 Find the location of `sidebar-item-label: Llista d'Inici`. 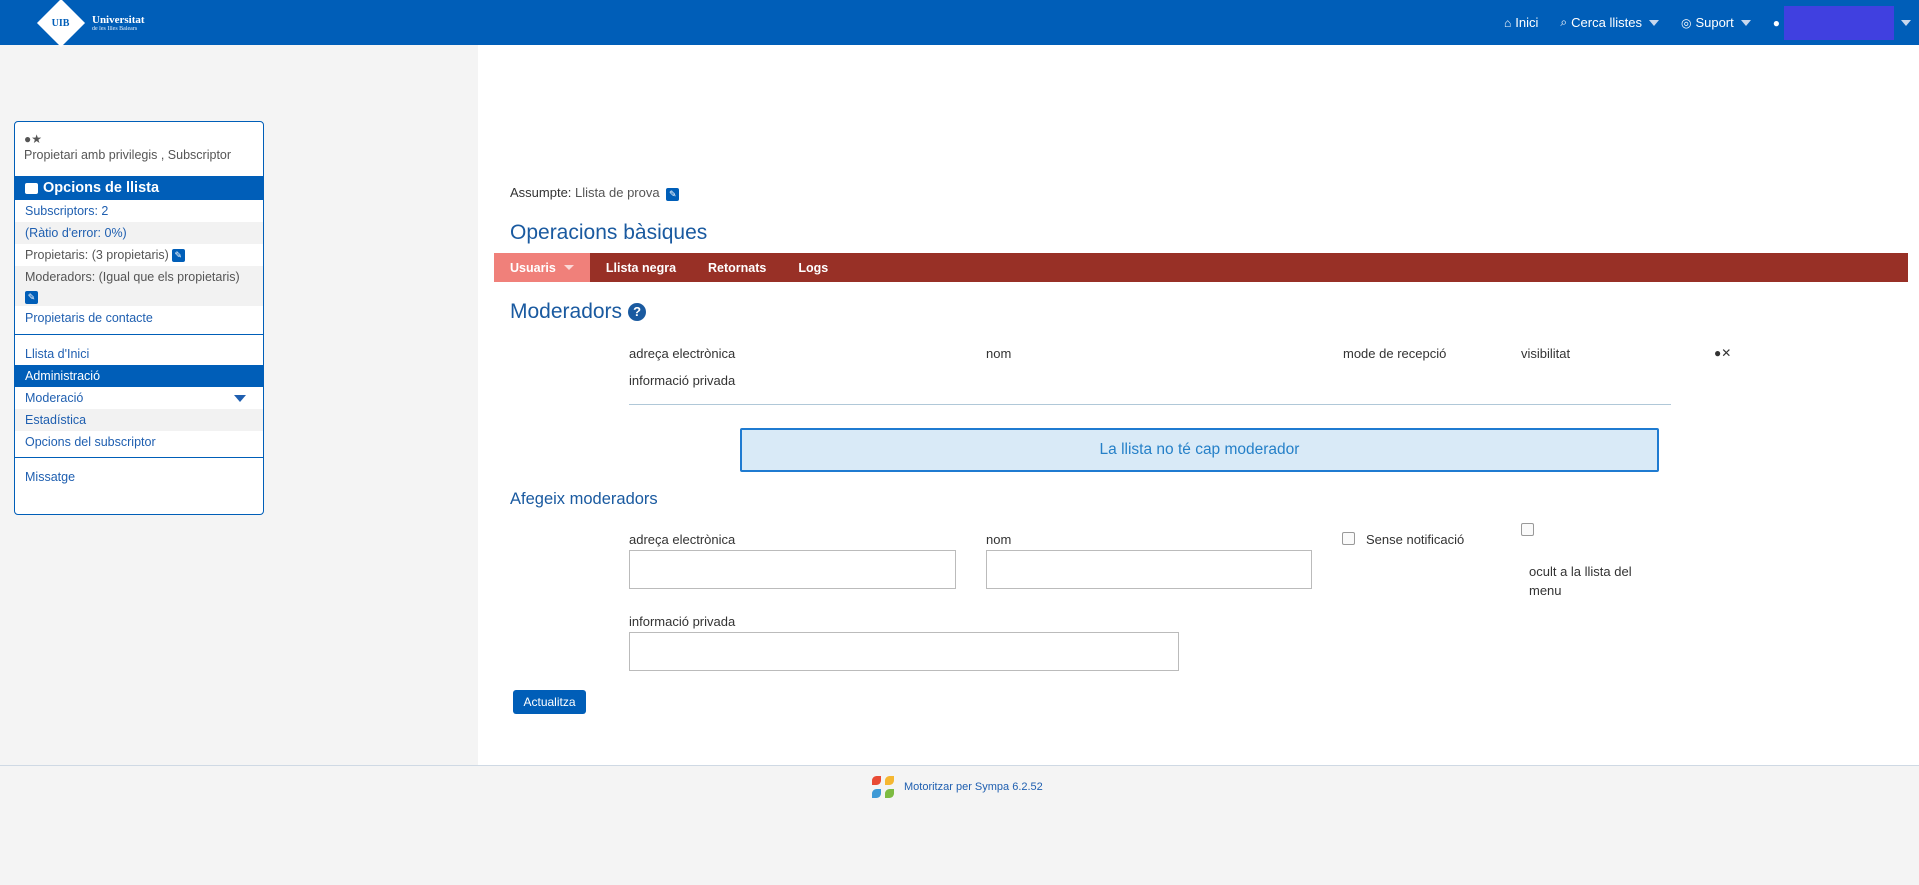

sidebar-item-label: Llista d'Inici is located at coordinates (57, 354).